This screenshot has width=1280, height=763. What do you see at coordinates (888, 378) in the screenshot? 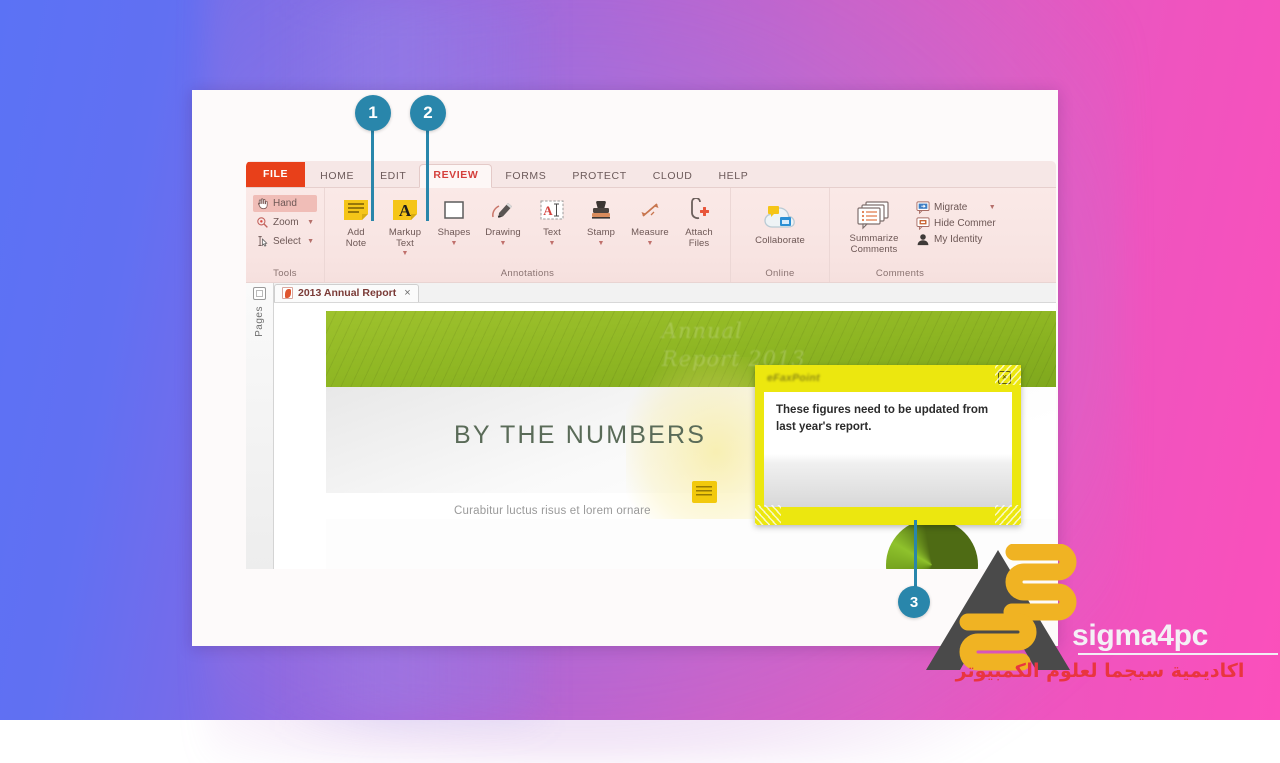
I see `sticky-note-header: eFaxPoint ×` at bounding box center [888, 378].